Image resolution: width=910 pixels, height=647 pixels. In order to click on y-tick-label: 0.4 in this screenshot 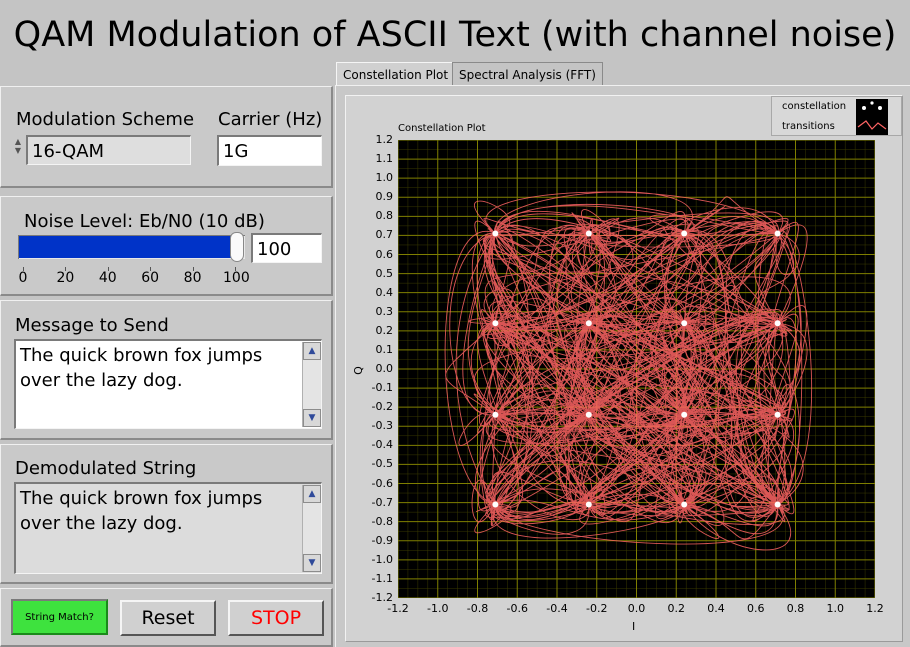, I will do `click(384, 292)`.